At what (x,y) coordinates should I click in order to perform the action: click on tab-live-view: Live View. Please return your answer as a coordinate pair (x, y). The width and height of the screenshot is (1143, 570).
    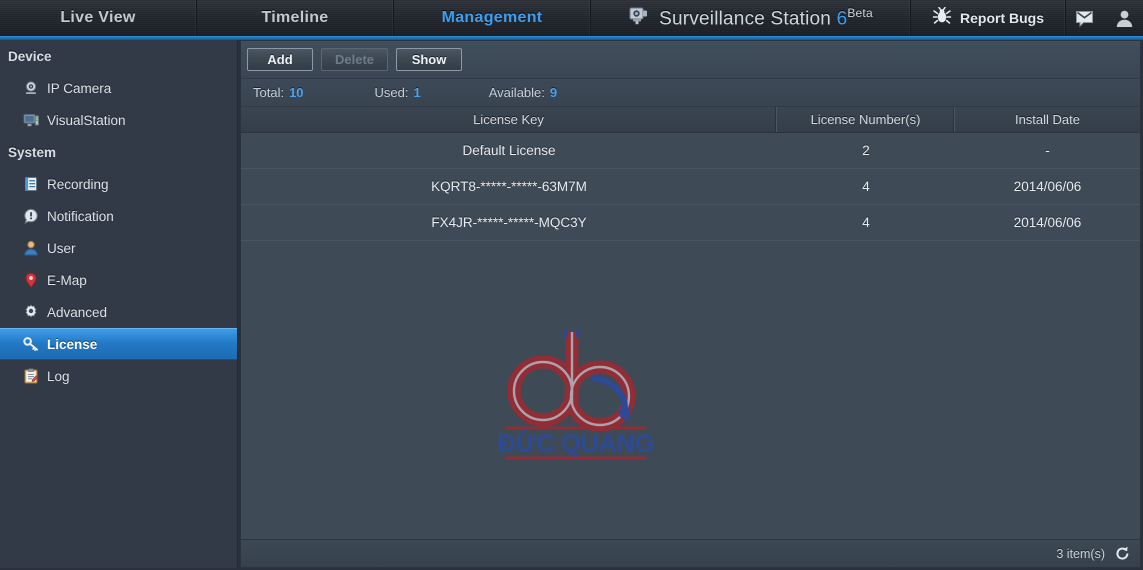
    Looking at the image, I should click on (98, 18).